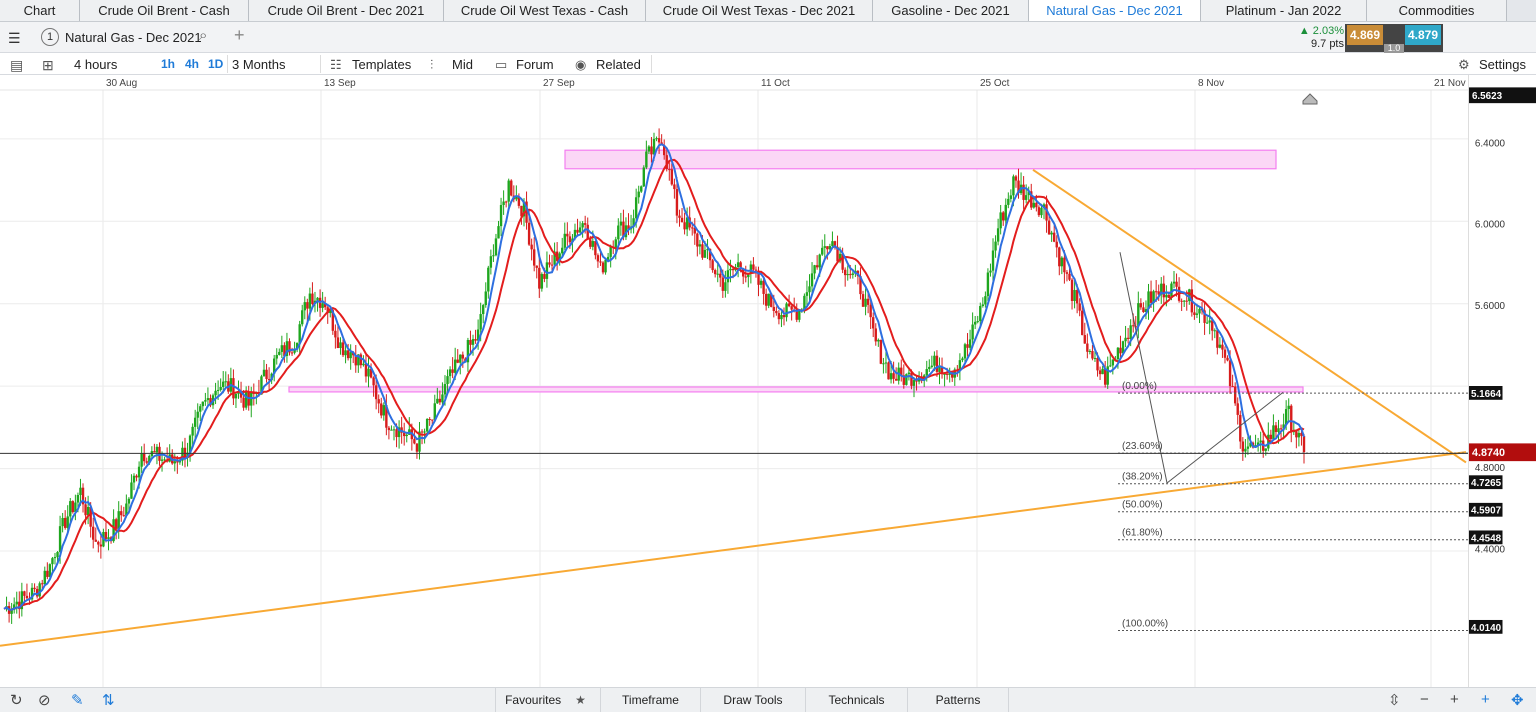 This screenshot has height=712, width=1536. I want to click on timeframe-1d: 1D, so click(215, 64).